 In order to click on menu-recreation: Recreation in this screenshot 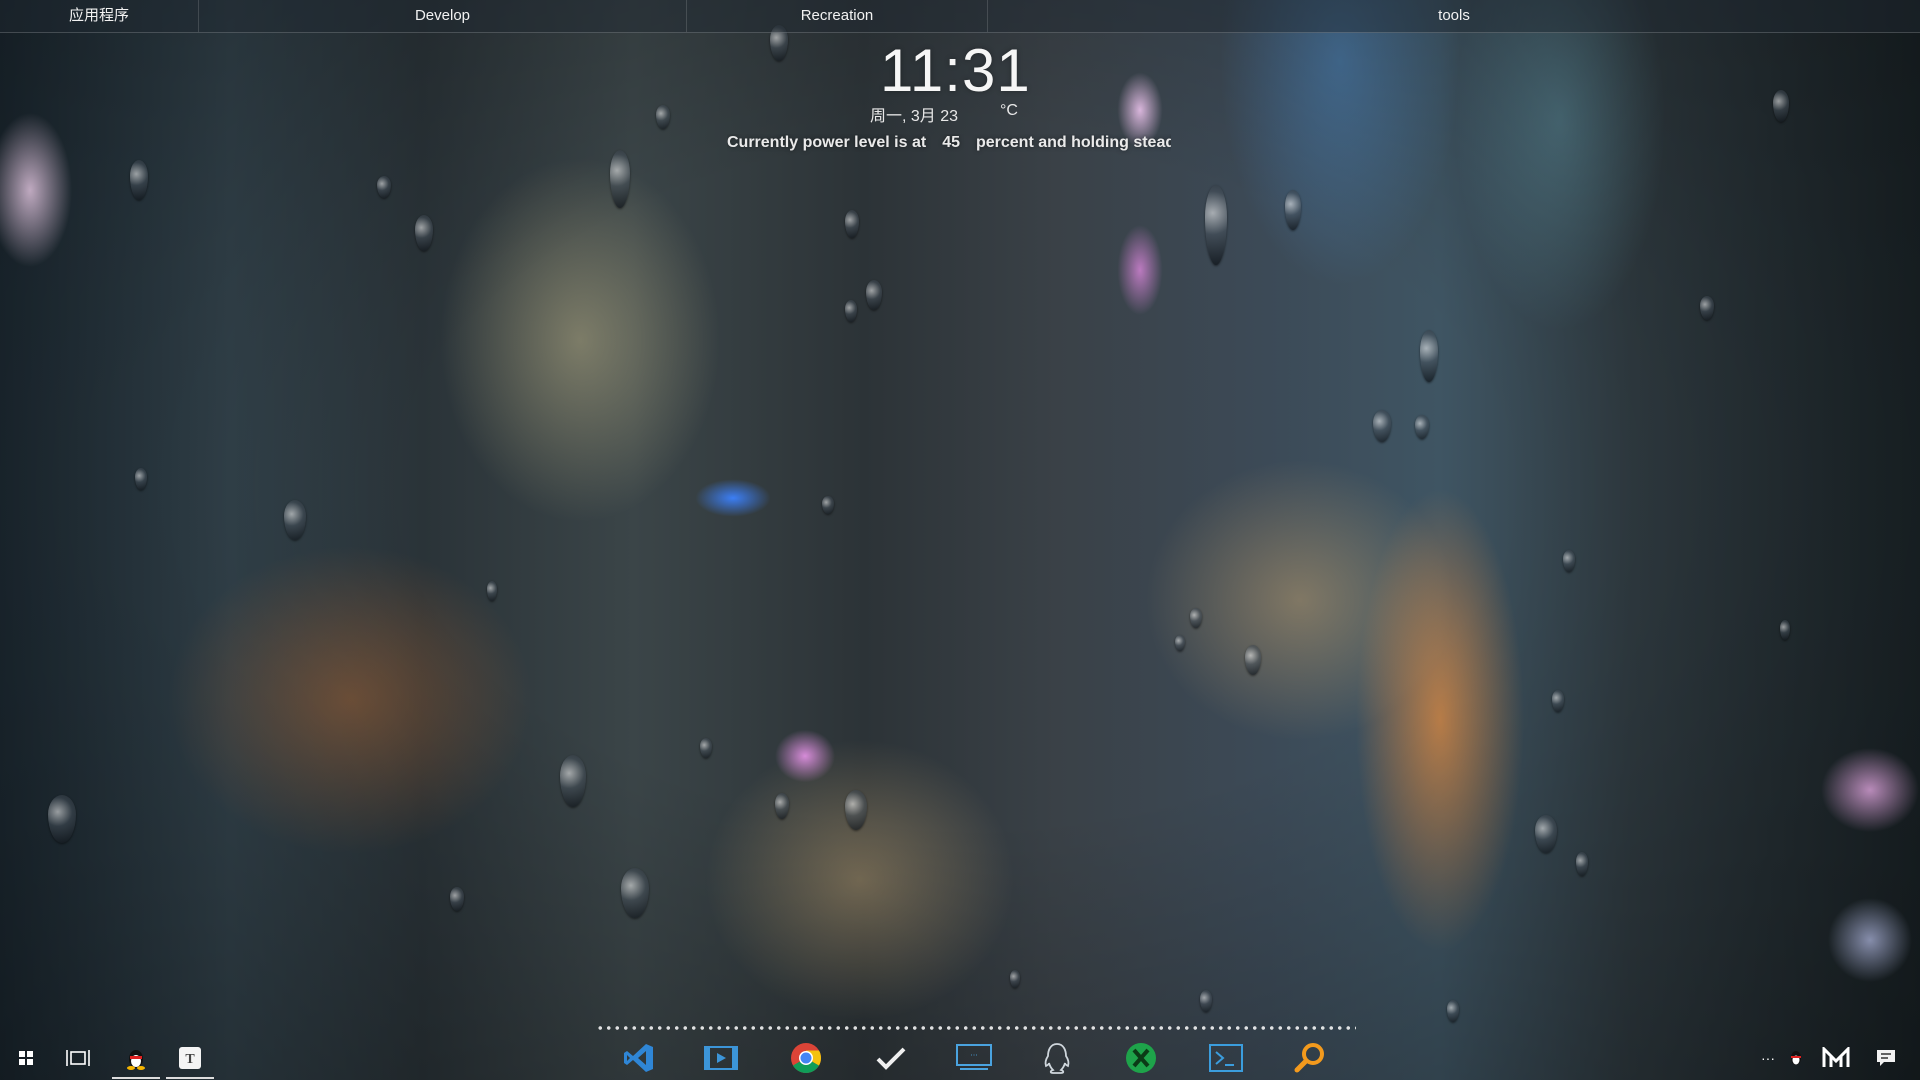, I will do `click(837, 16)`.